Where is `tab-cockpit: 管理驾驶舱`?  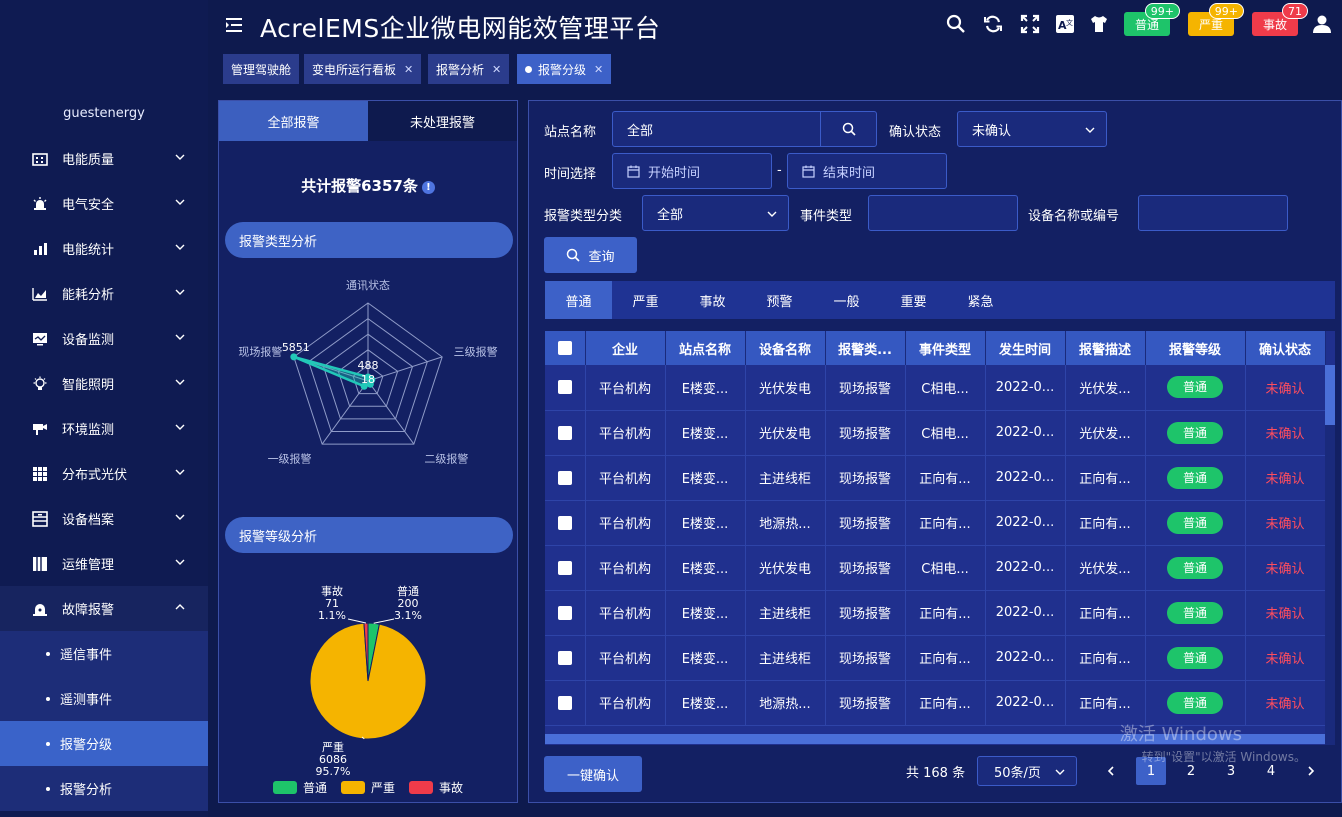 tab-cockpit: 管理驾驶舱 is located at coordinates (261, 69).